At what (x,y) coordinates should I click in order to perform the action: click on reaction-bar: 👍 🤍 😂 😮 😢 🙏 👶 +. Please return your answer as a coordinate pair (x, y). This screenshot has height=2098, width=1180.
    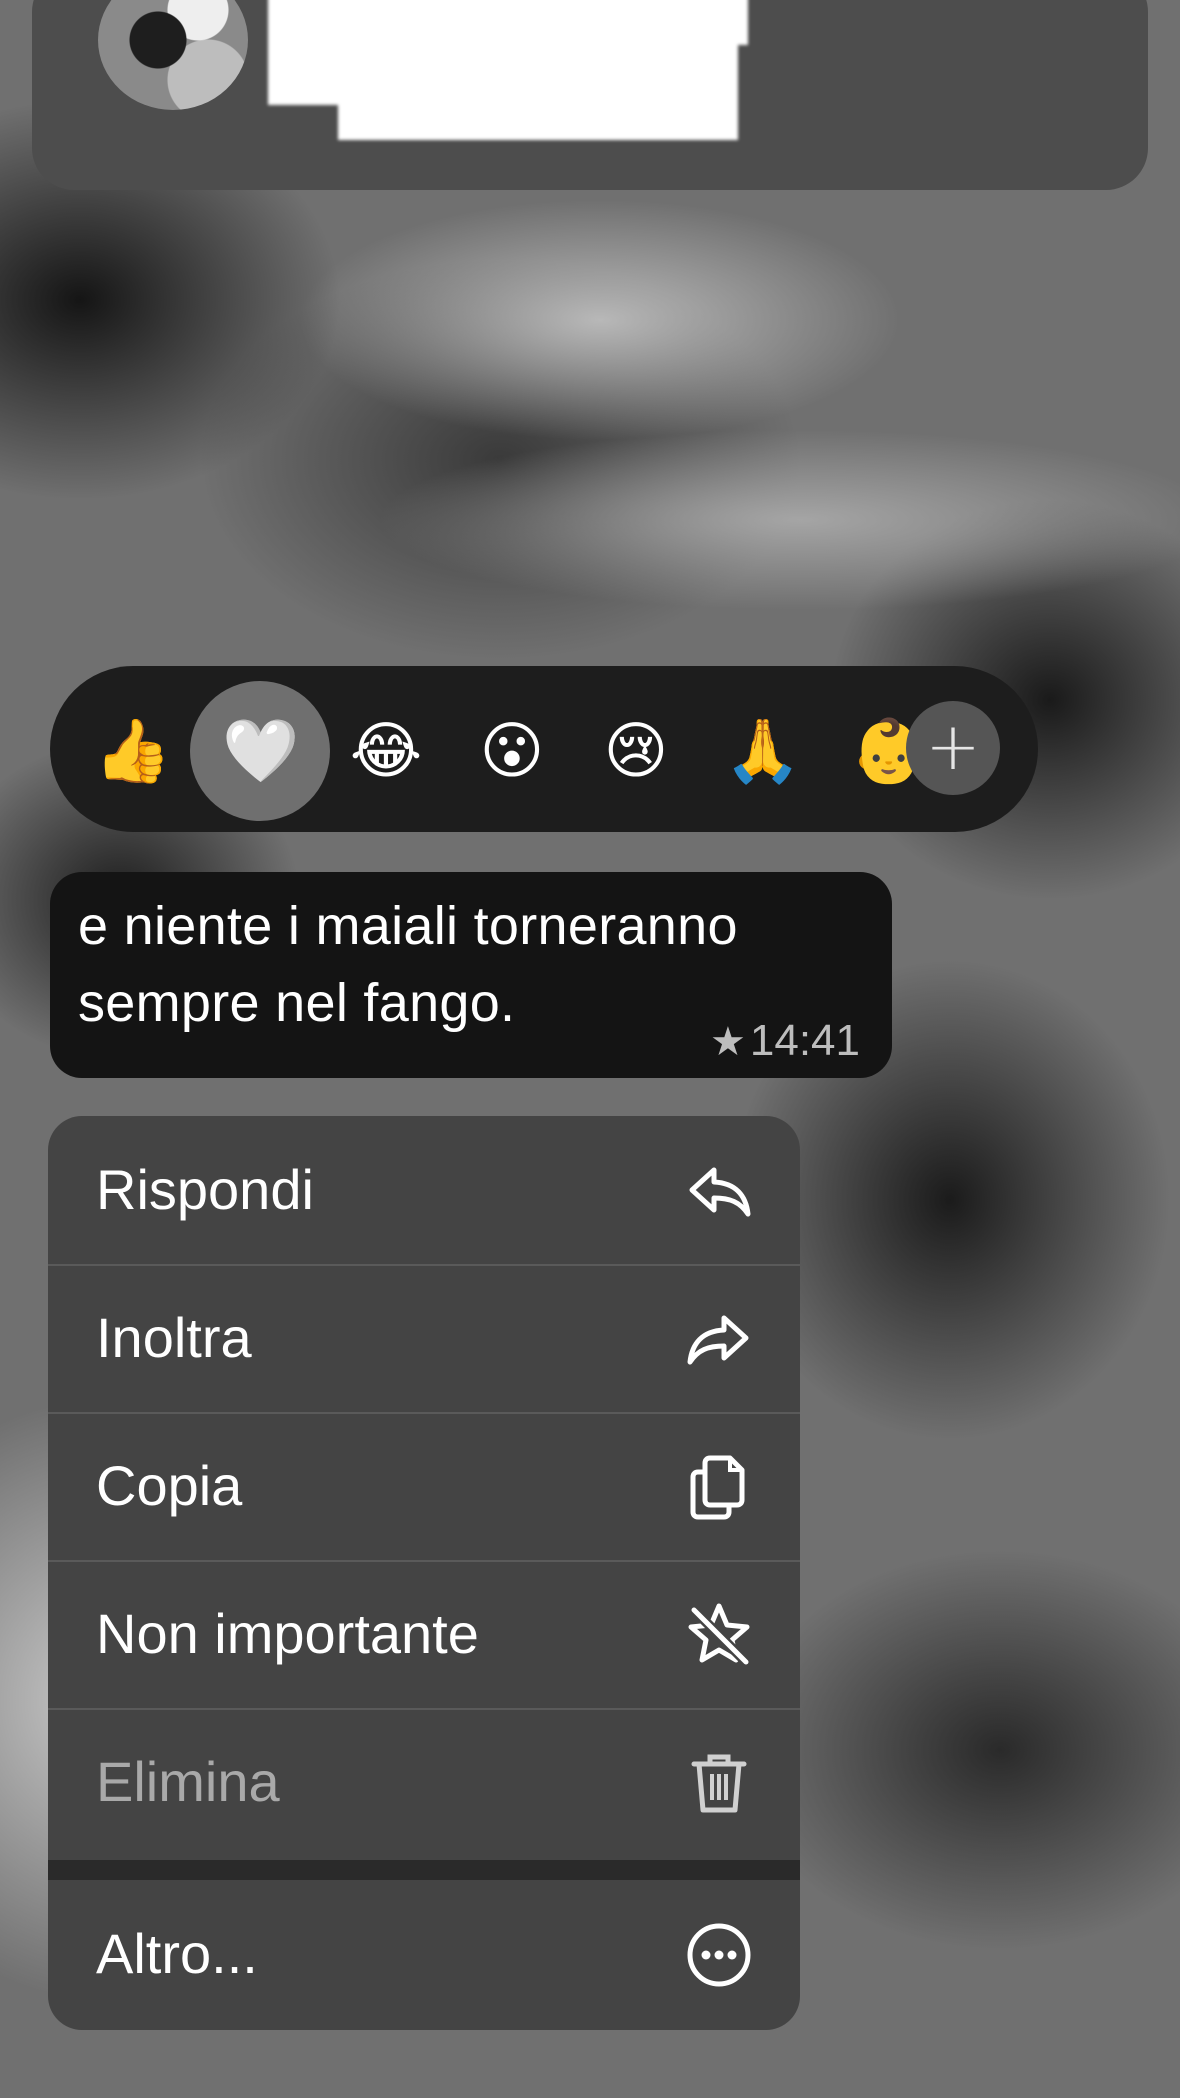
    Looking at the image, I should click on (544, 749).